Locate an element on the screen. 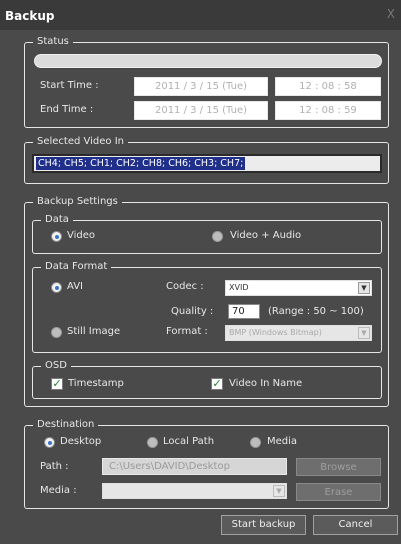 Image resolution: width=401 pixels, height=544 pixels. data-format-legend: Data Format is located at coordinates (76, 267).